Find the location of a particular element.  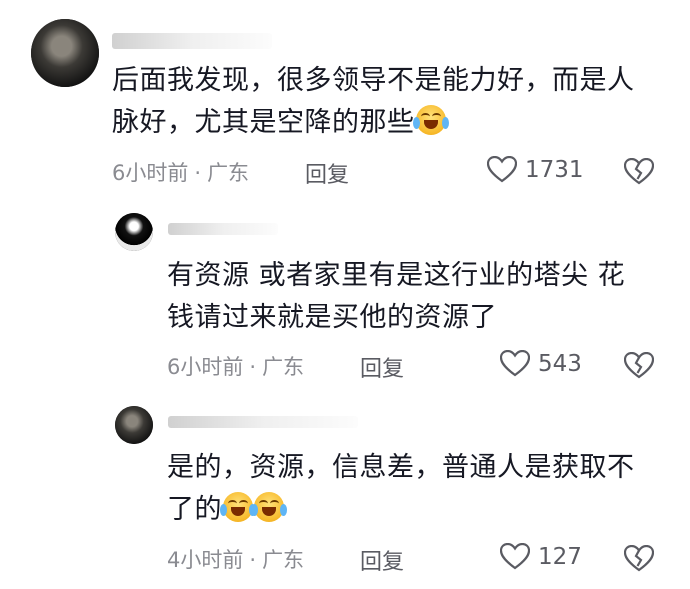

comment-line: 有资源 或者家里有是这行业的塔尖 花 is located at coordinates (396, 275).